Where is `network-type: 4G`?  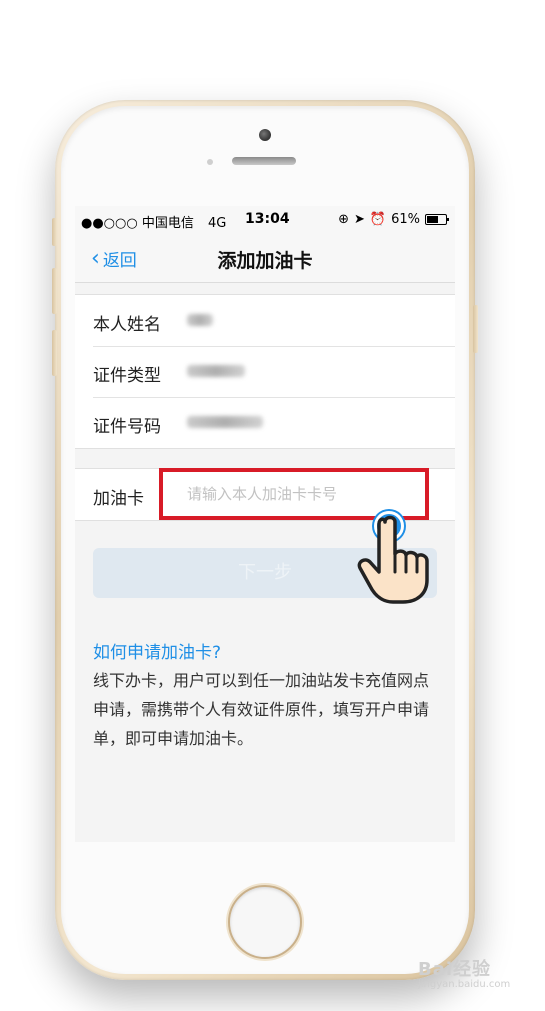
network-type: 4G is located at coordinates (217, 223).